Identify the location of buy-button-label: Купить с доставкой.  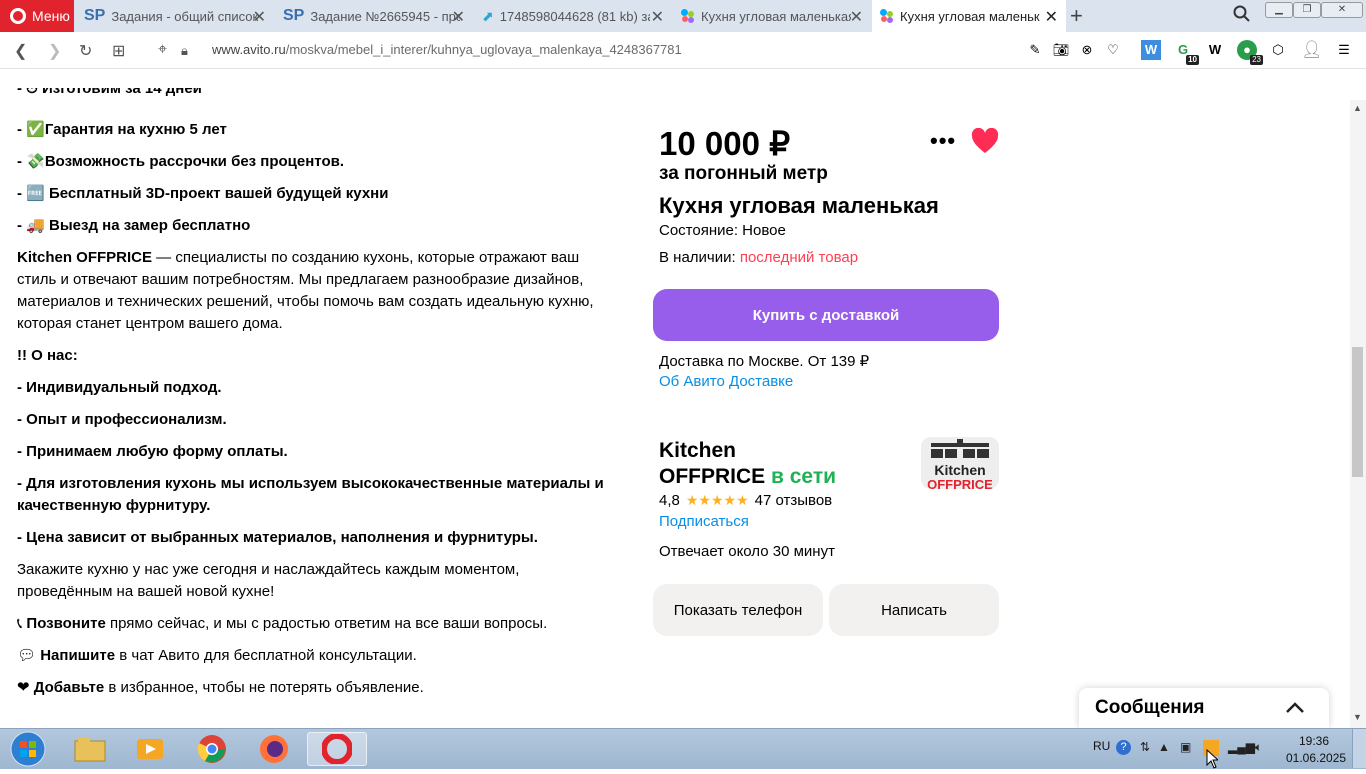
(826, 315).